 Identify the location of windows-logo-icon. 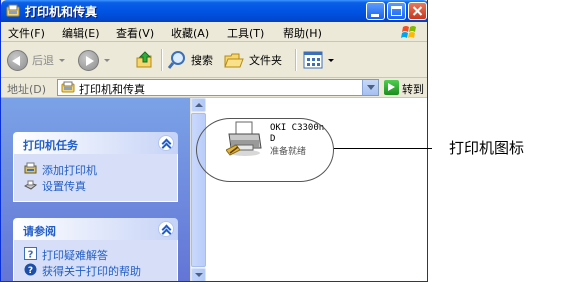
(408, 32).